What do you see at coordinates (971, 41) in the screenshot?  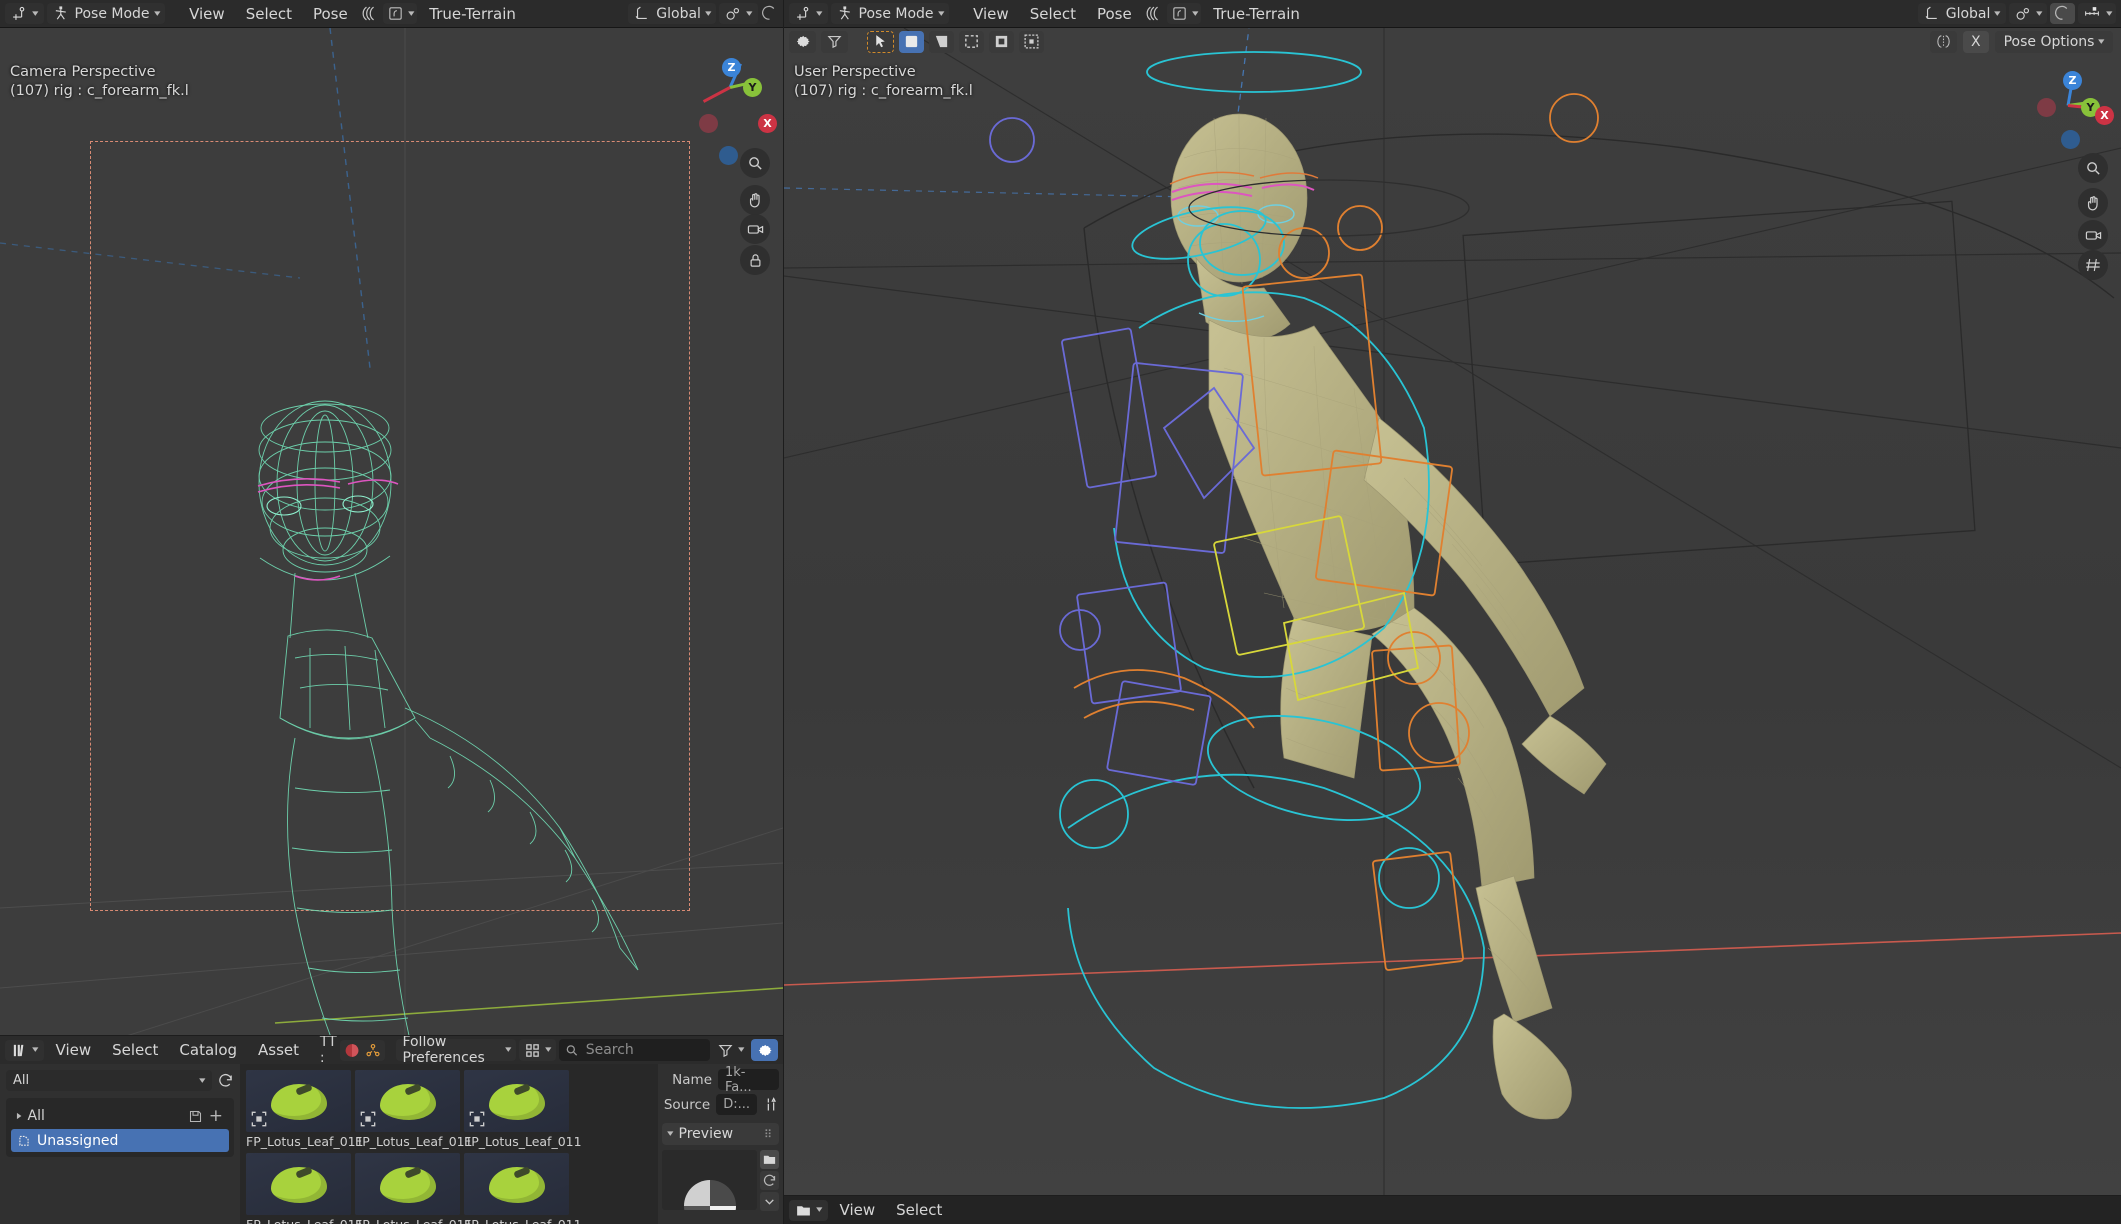 I see `select-subtract-button` at bounding box center [971, 41].